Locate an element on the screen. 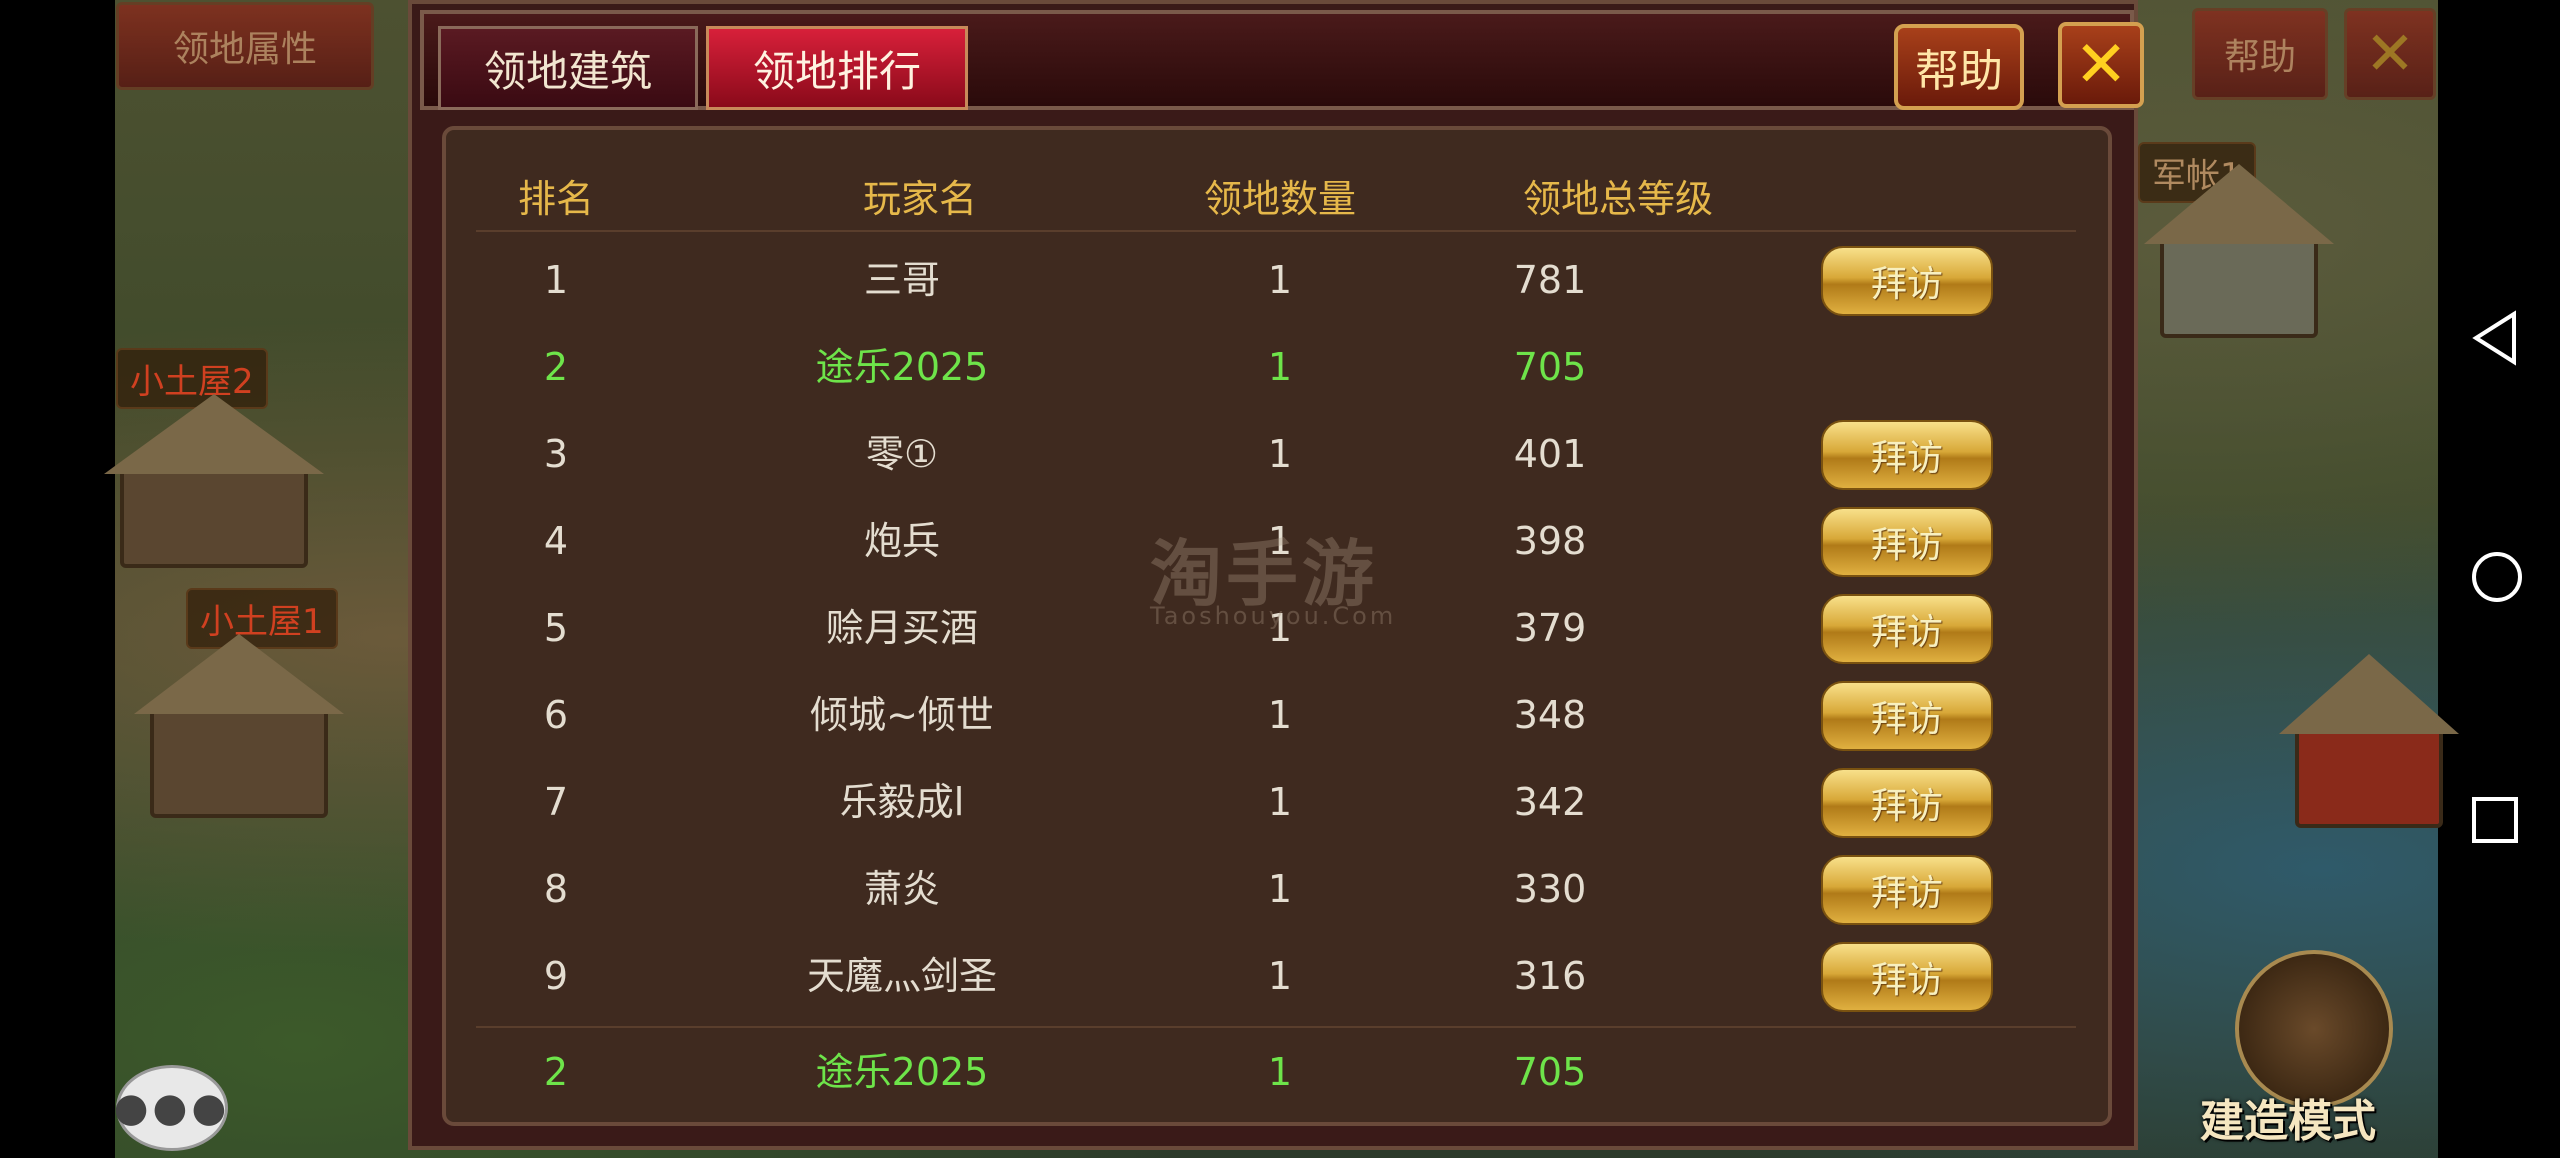  rank-cell: 9 is located at coordinates (556, 976).